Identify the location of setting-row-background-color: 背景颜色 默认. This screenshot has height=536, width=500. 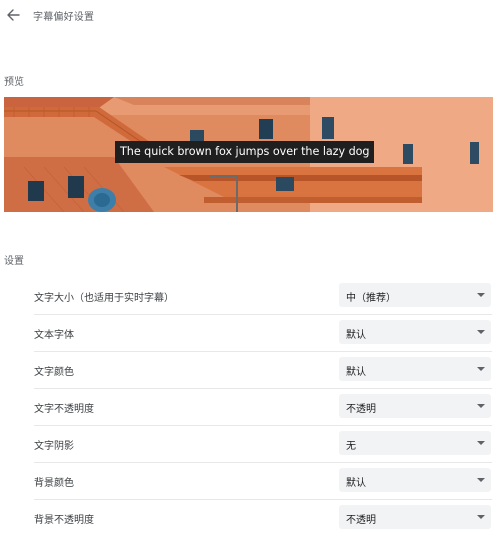
(263, 481).